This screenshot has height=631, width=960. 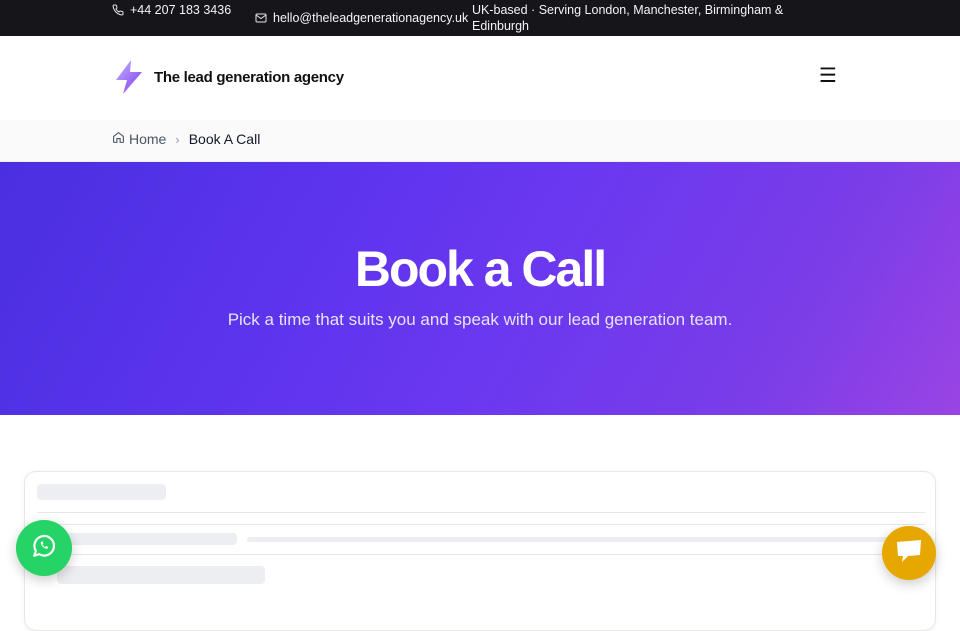 I want to click on home-icon, so click(x=118, y=139).